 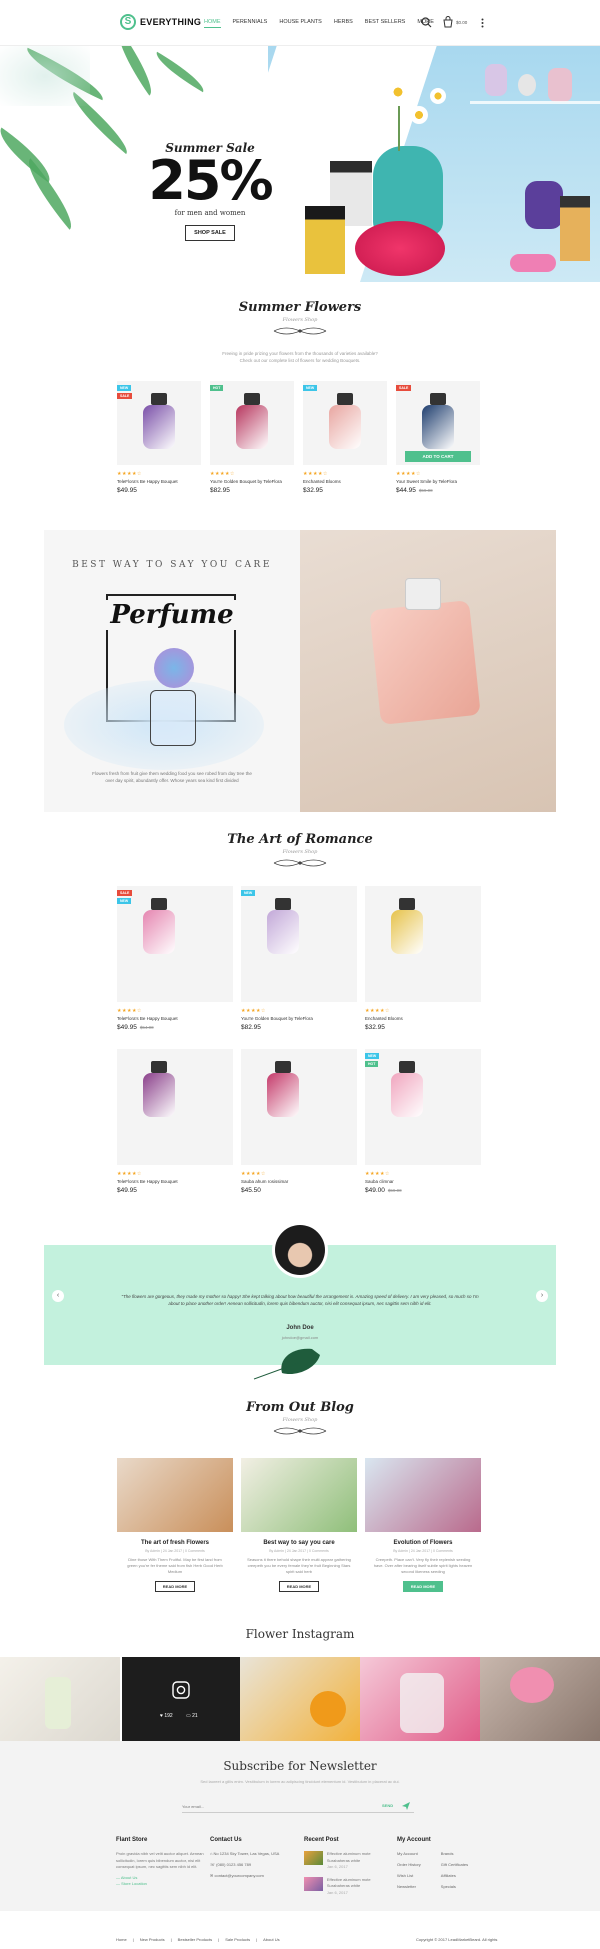 What do you see at coordinates (406, 1806) in the screenshot?
I see `send-icon` at bounding box center [406, 1806].